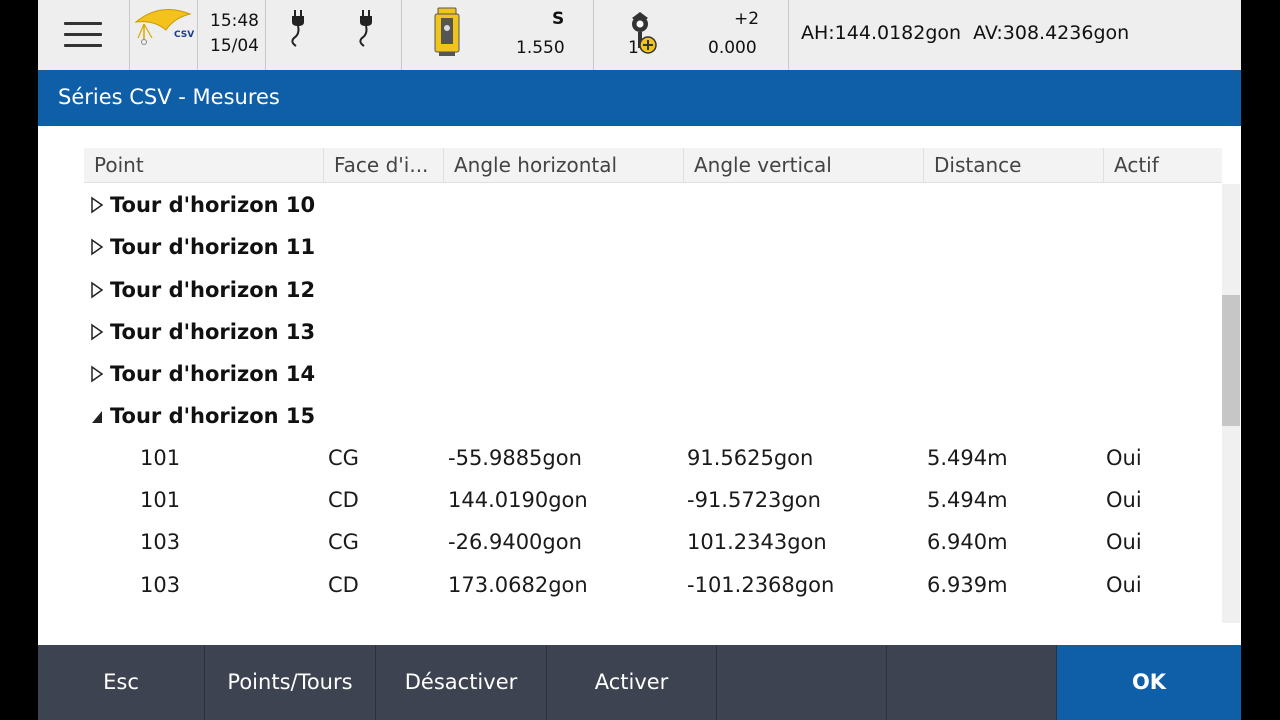 Image resolution: width=1280 pixels, height=720 pixels. I want to click on column-header-distance: Distance, so click(1014, 165).